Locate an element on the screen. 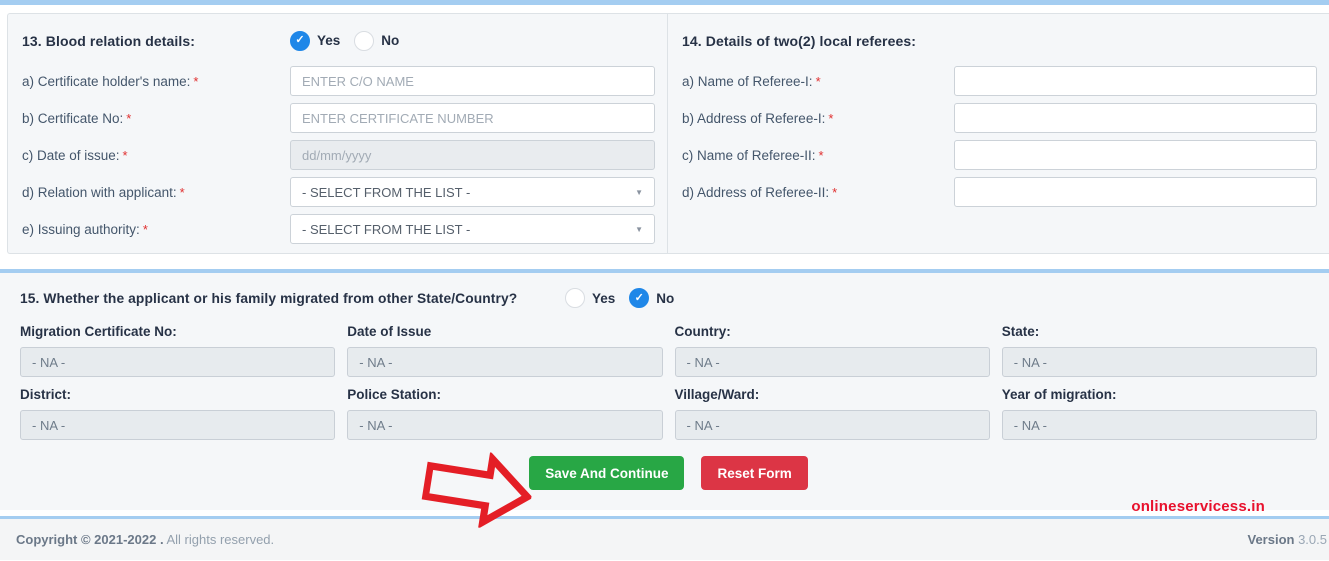 The height and width of the screenshot is (561, 1329). referee2-name-input is located at coordinates (1135, 155).